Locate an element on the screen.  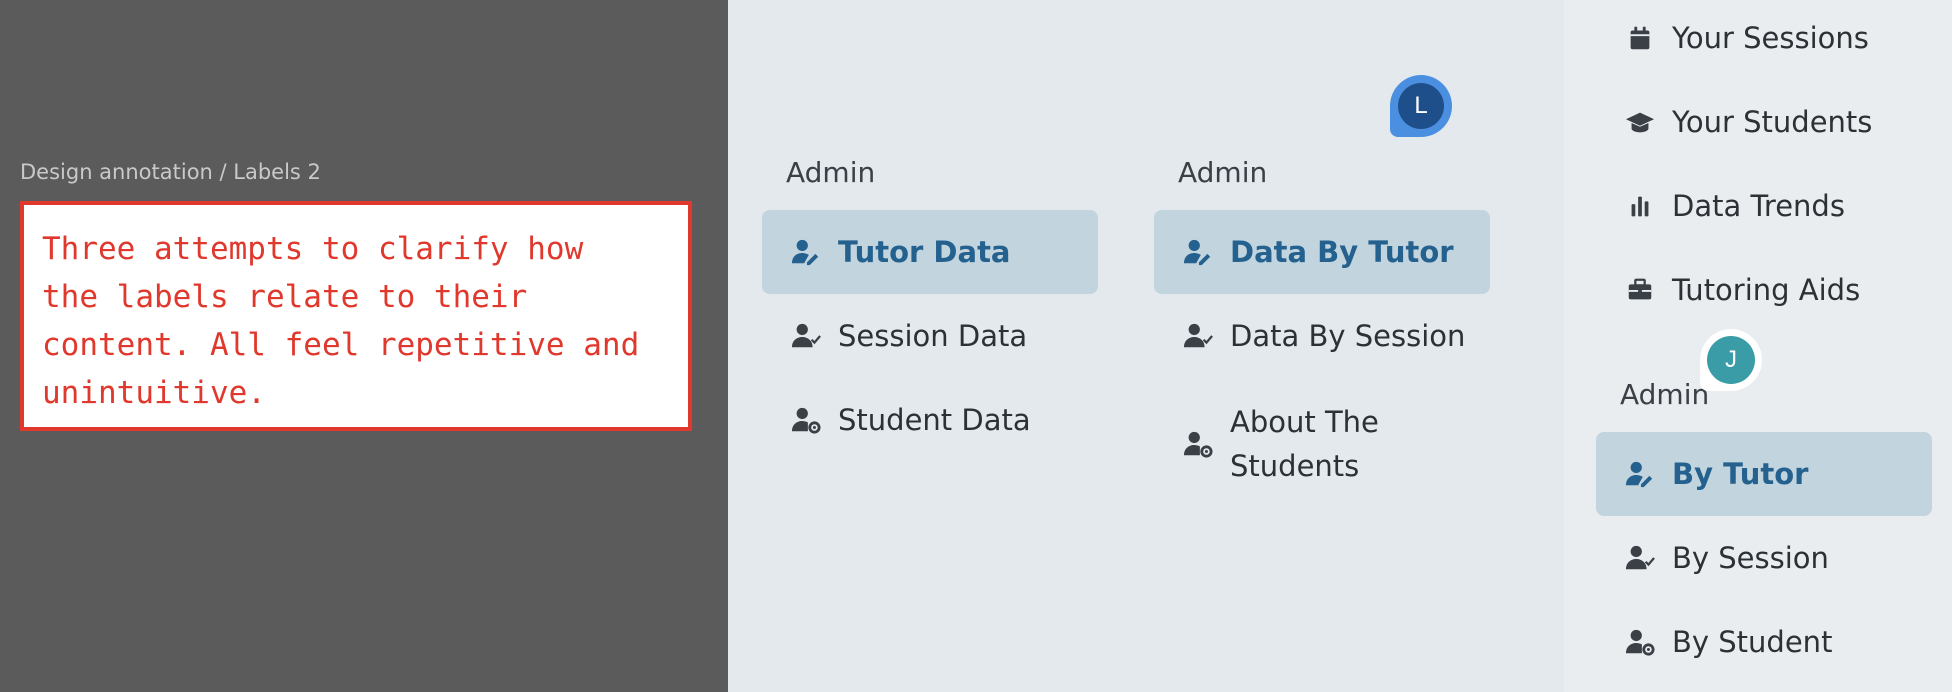
nav-item-student-data: Student Data is located at coordinates (930, 420).